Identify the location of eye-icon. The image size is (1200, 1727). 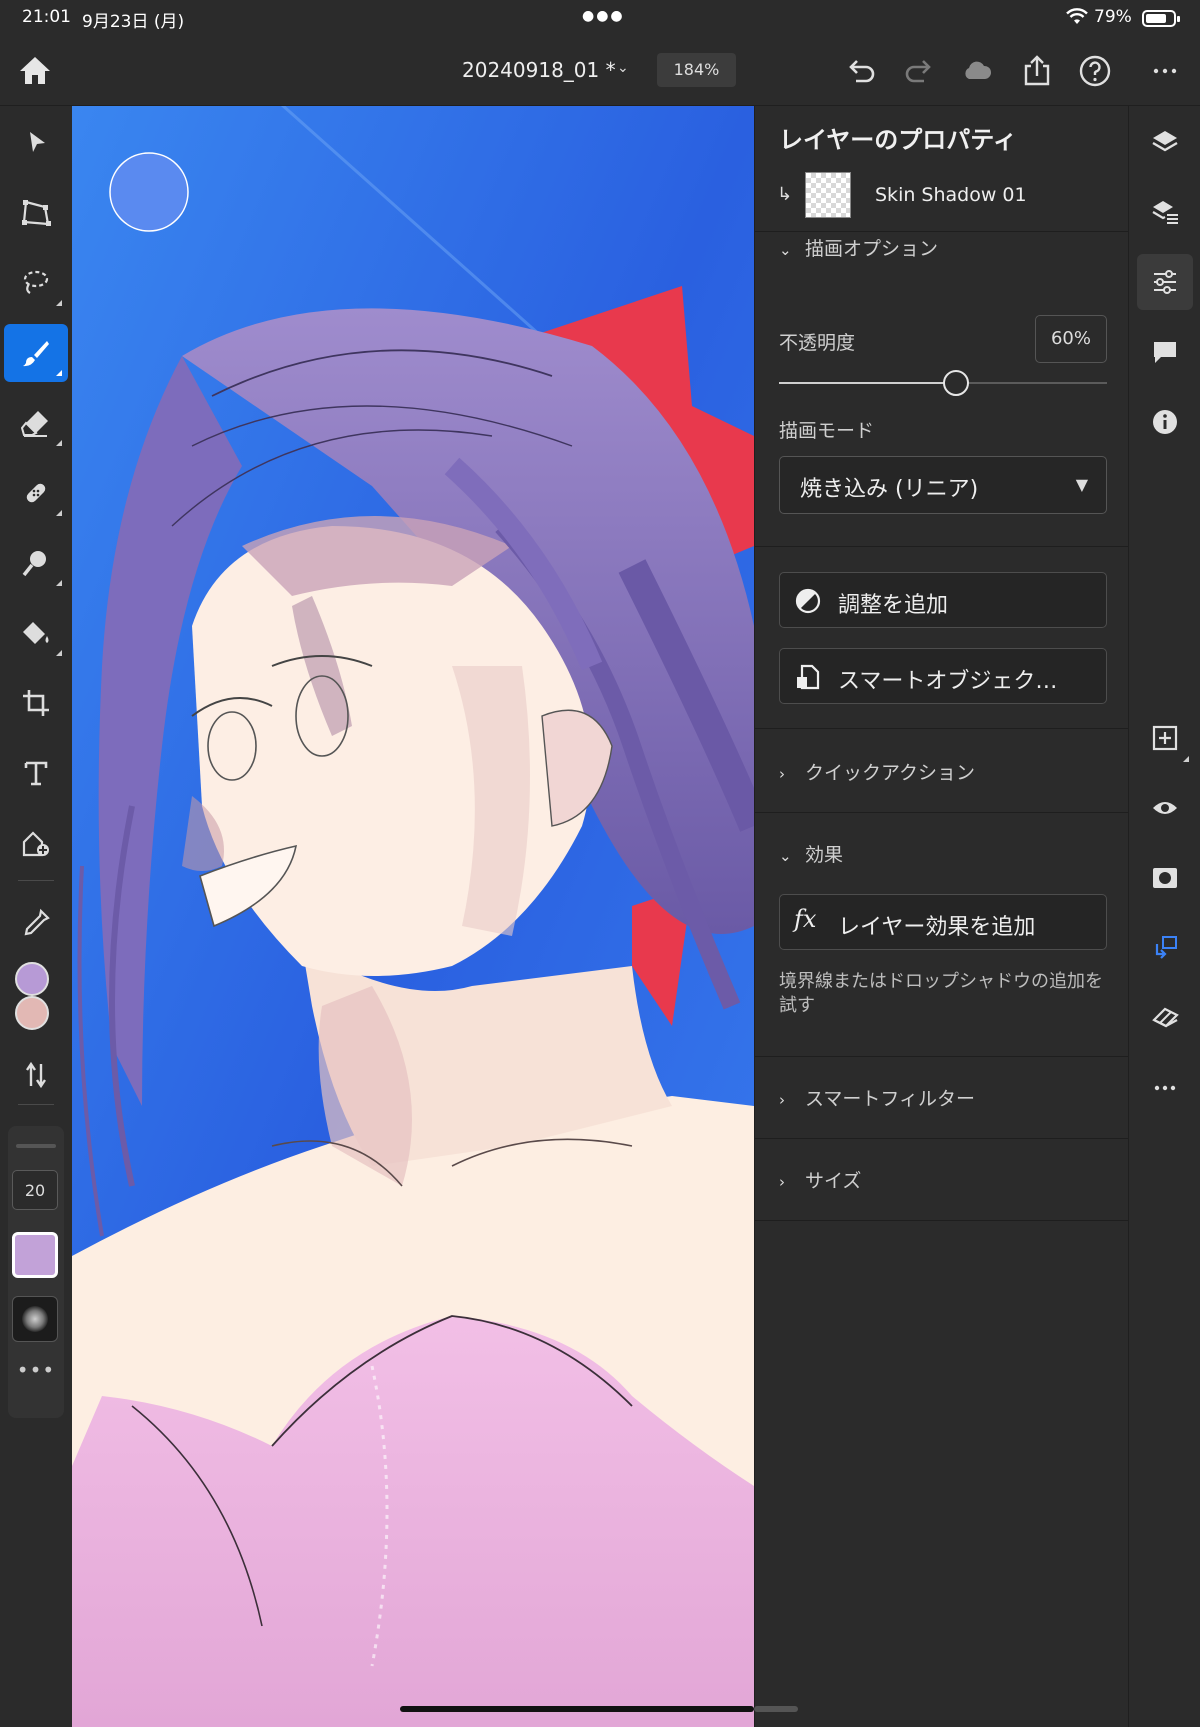
(1165, 808).